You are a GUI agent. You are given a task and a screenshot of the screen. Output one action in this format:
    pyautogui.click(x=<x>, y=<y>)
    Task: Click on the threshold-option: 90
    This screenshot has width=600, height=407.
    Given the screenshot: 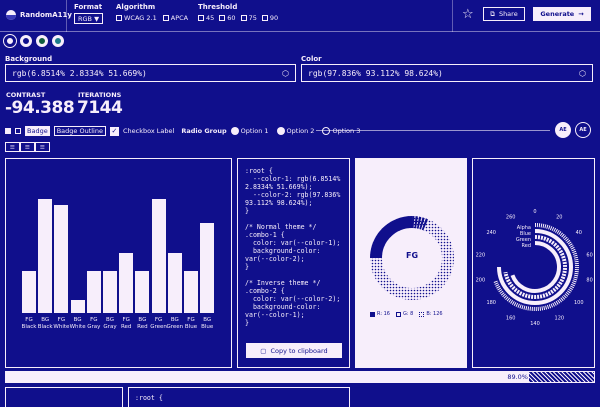 What is the action you would take?
    pyautogui.click(x=269, y=18)
    